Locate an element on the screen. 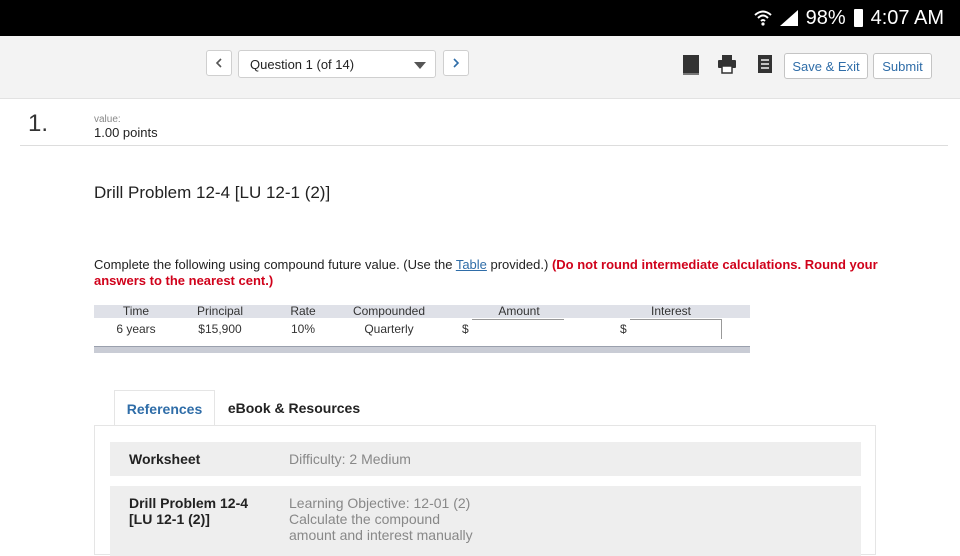 The height and width of the screenshot is (556, 960). amount-currency-symbol: $ is located at coordinates (465, 329).